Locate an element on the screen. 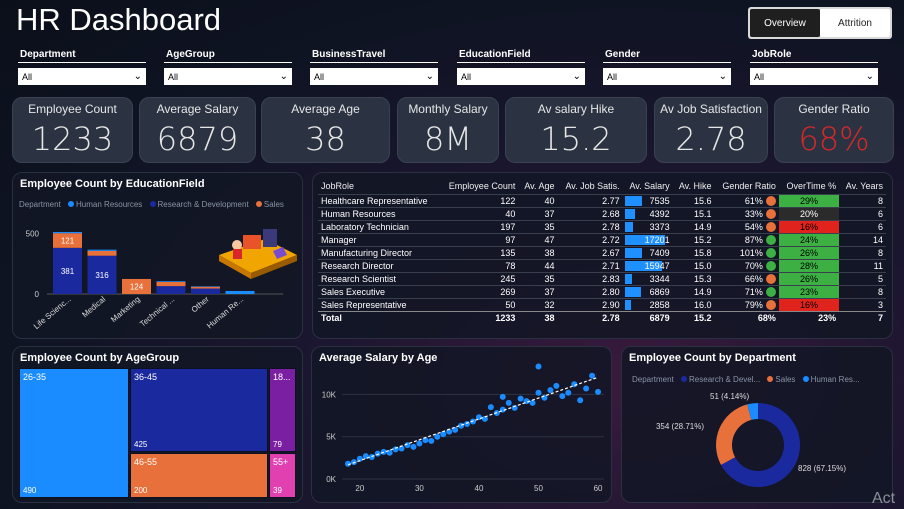  treemap-tile: 46-55 200 is located at coordinates (199, 475).